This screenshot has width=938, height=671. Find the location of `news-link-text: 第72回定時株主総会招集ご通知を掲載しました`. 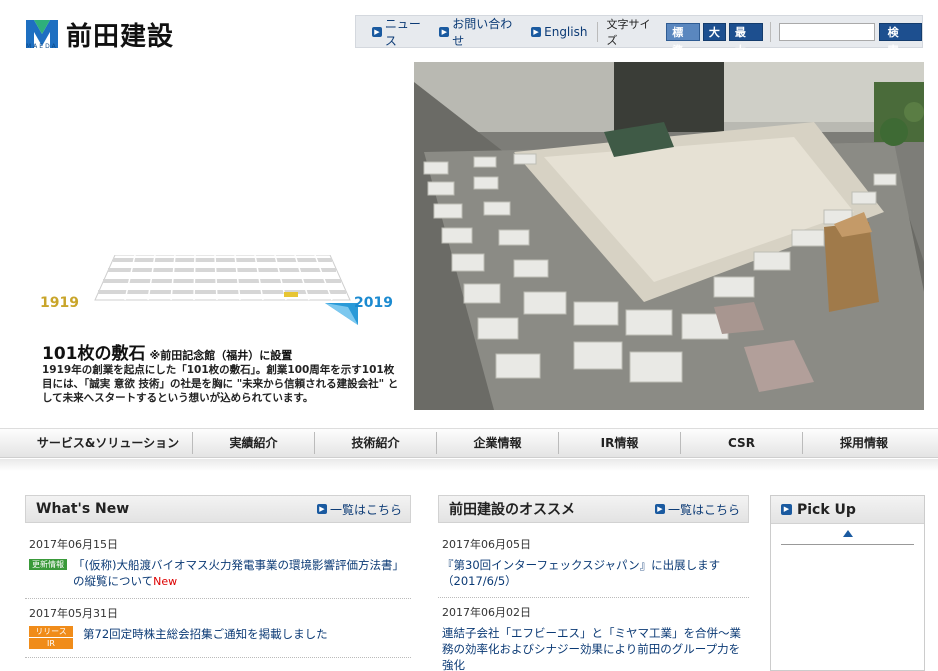

news-link-text: 第72回定時株主総会招集ご通知を掲載しました is located at coordinates (205, 637).